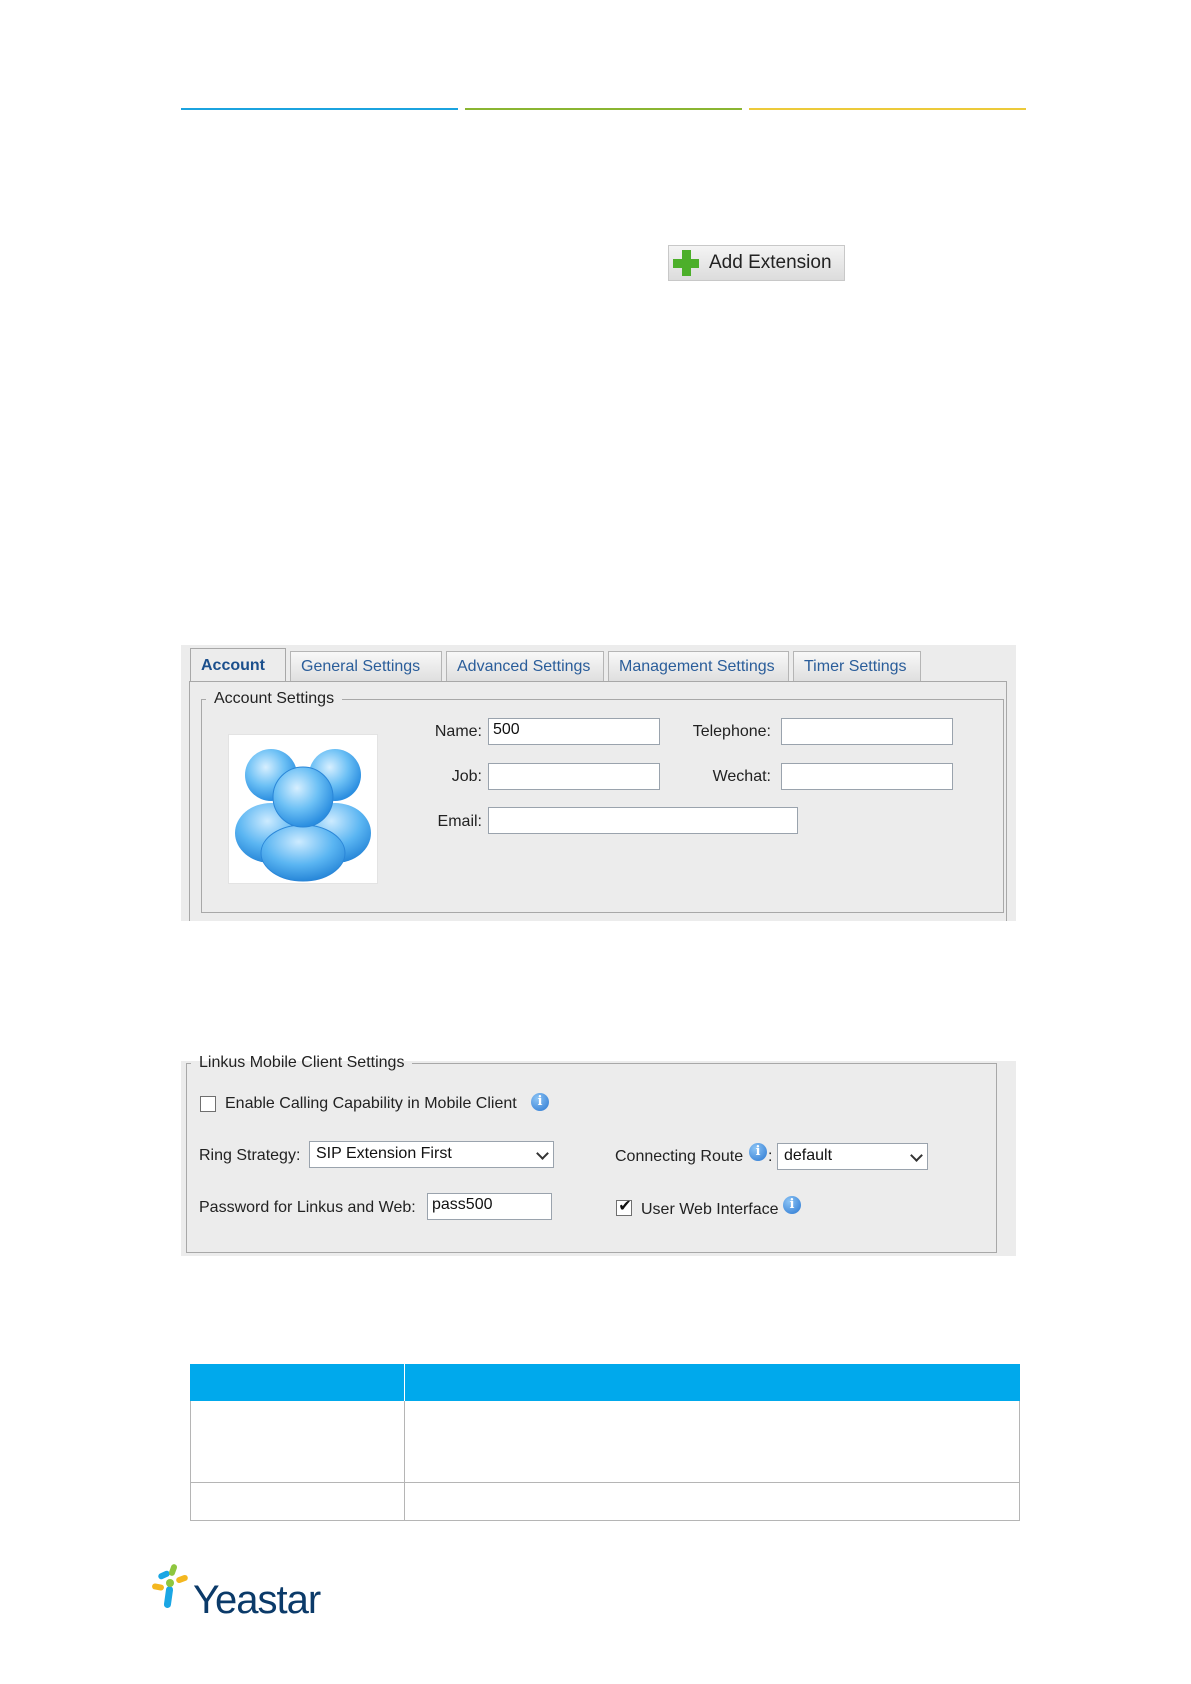 Image resolution: width=1191 pixels, height=1684 pixels. I want to click on email-field, so click(643, 820).